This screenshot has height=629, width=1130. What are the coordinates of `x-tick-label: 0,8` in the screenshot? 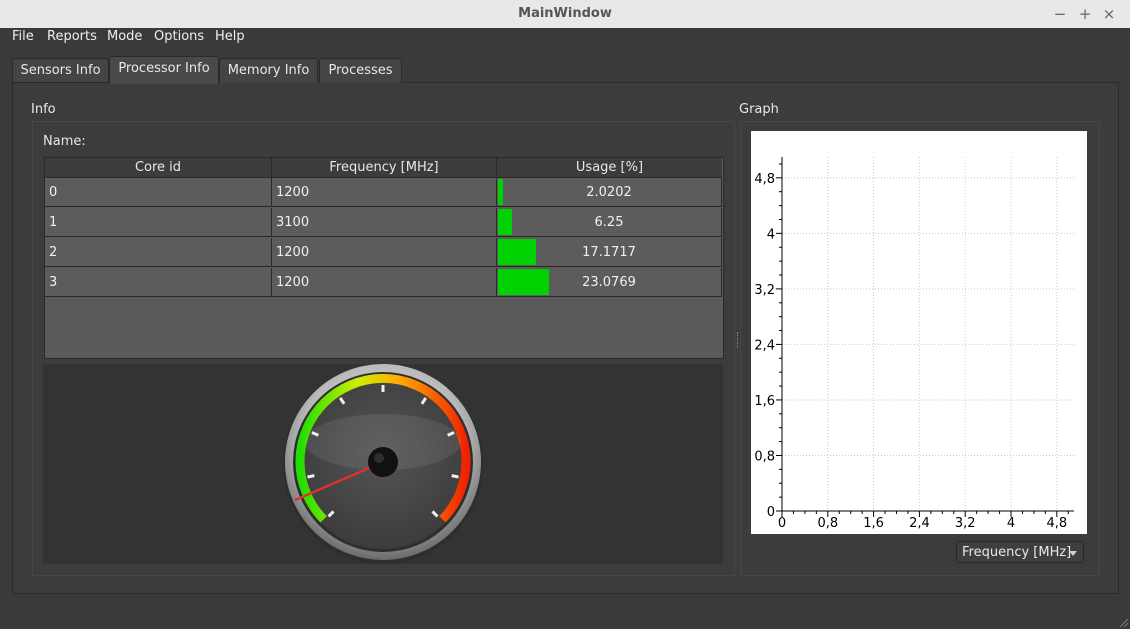 It's located at (827, 523).